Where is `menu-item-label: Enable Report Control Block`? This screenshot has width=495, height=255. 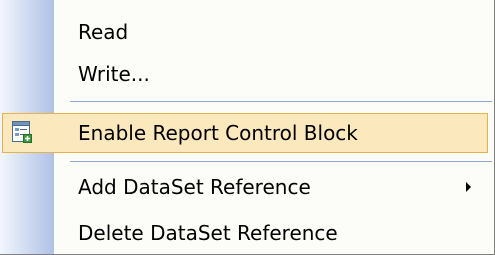 menu-item-label: Enable Report Control Block is located at coordinates (218, 133).